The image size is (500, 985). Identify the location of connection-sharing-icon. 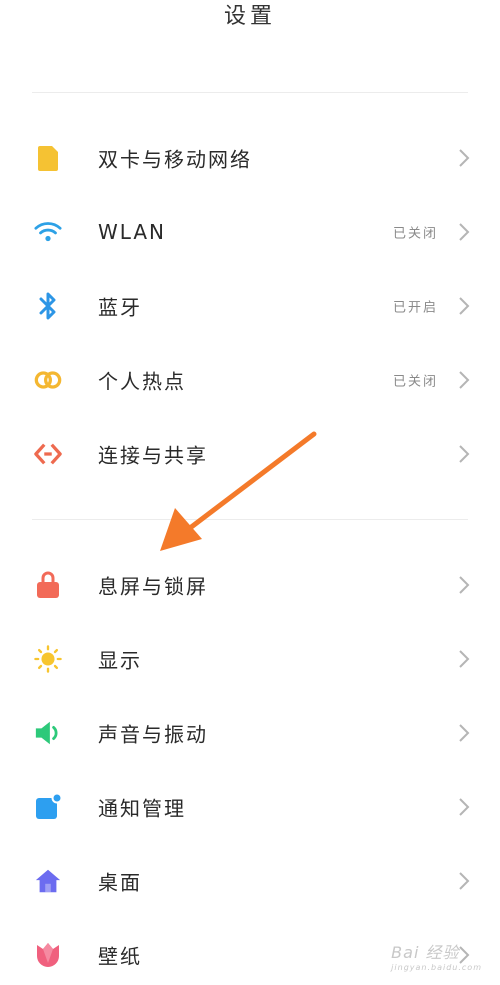
(48, 454).